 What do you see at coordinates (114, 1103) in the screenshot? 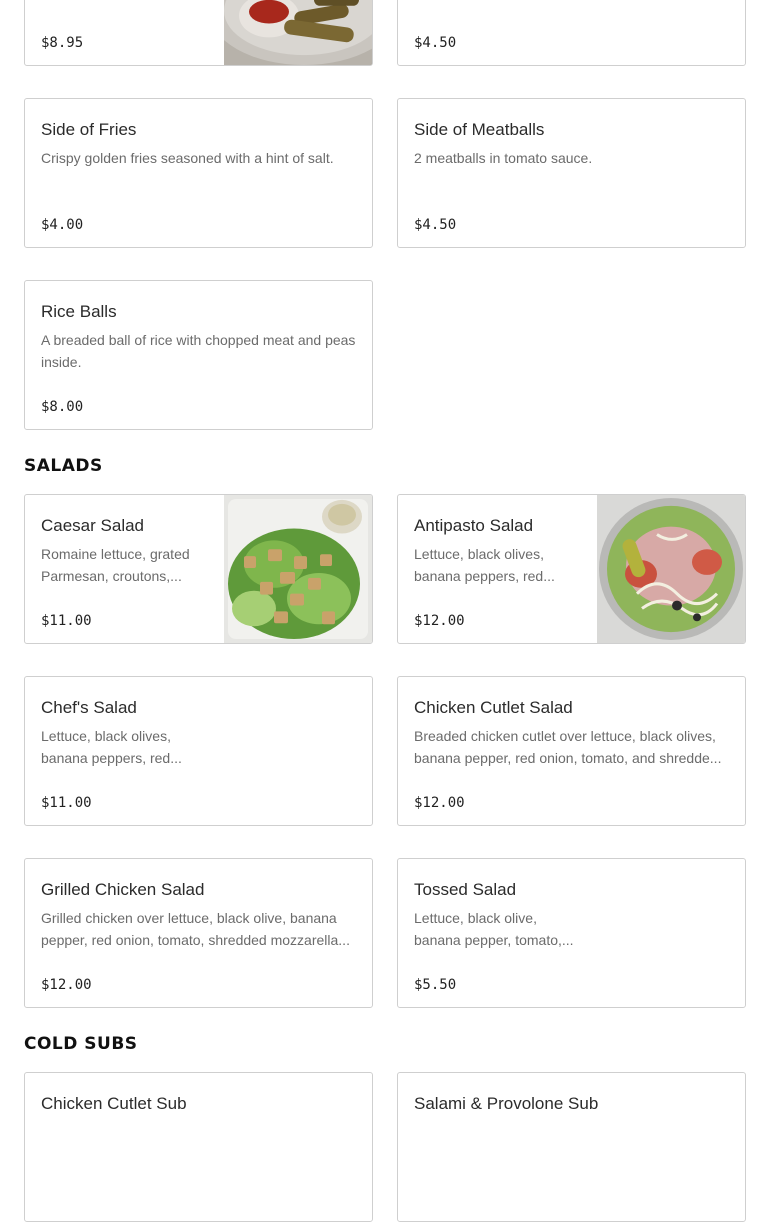
I see `item-name: Chicken Cutlet Sub` at bounding box center [114, 1103].